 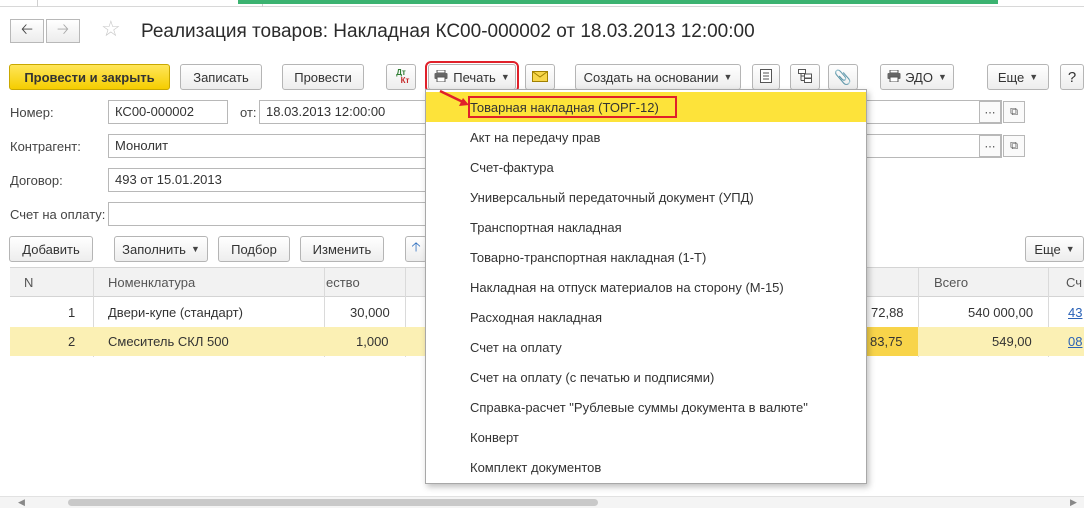 I want to click on column-nomenclature: Номенклатура, so click(x=152, y=282).